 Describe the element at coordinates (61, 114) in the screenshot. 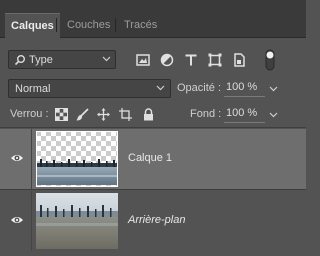

I see `lock-transparent-pixels-icon` at that location.